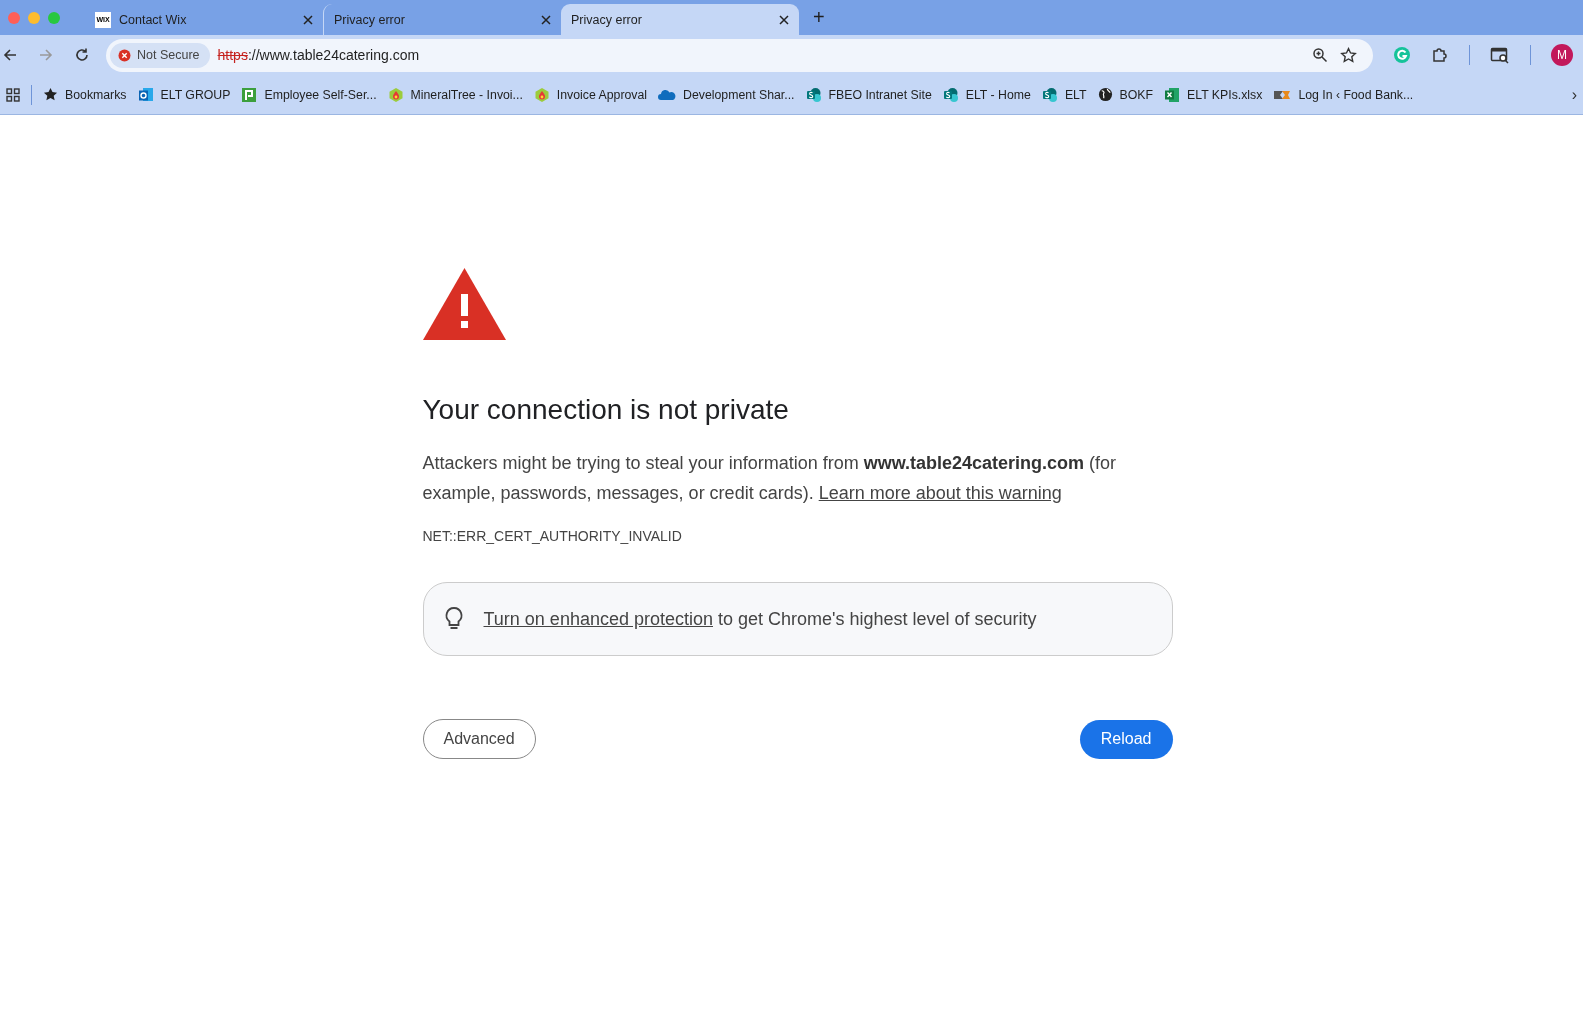  What do you see at coordinates (1574, 94) in the screenshot?
I see `more-bookmarks-chevron: ›` at bounding box center [1574, 94].